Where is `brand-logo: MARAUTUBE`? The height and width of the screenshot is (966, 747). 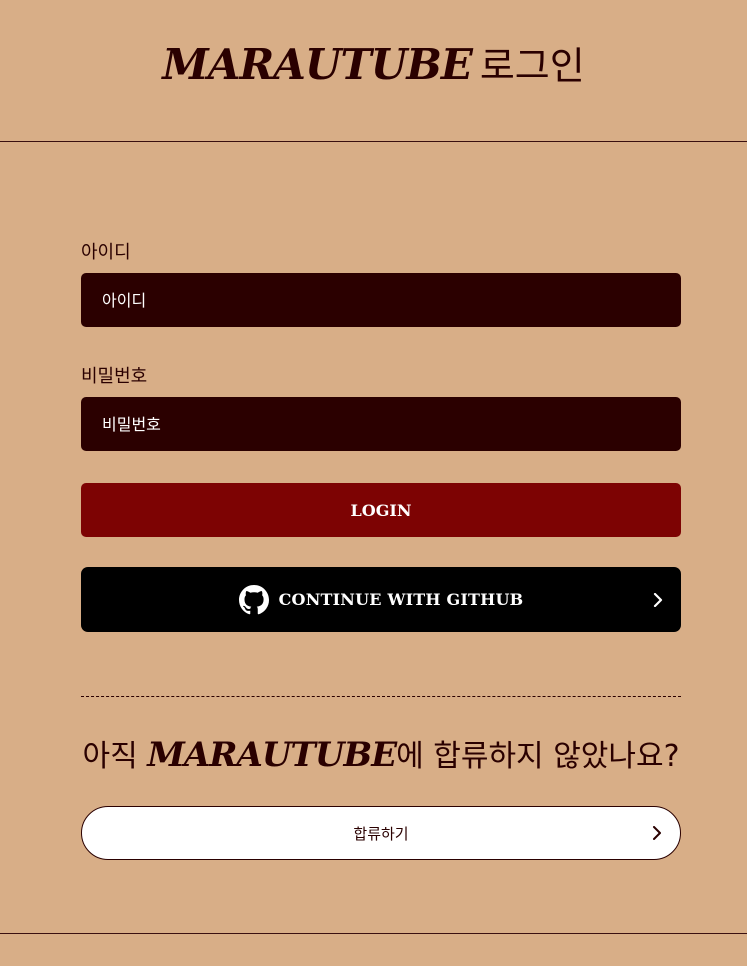
brand-logo: MARAUTUBE is located at coordinates (317, 64).